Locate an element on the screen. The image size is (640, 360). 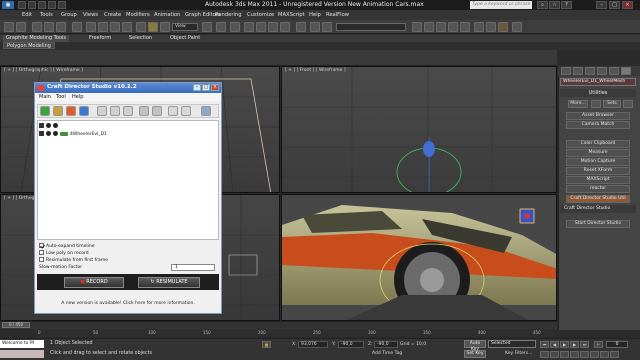
utilities-tab-icon is located at coordinates (626, 71).